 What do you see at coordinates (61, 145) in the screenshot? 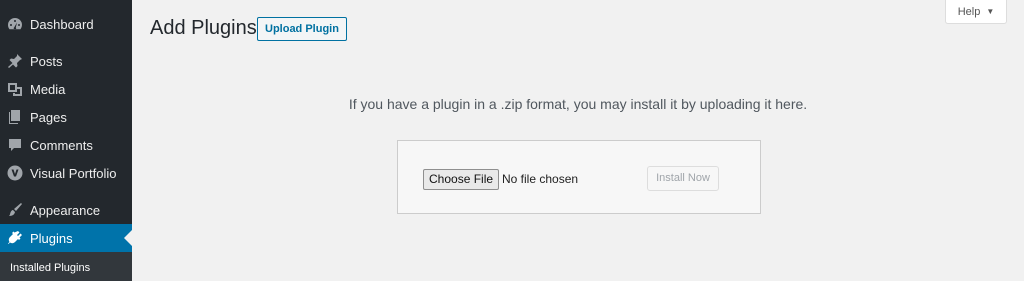
I see `sidebar-item-label: Comments` at bounding box center [61, 145].